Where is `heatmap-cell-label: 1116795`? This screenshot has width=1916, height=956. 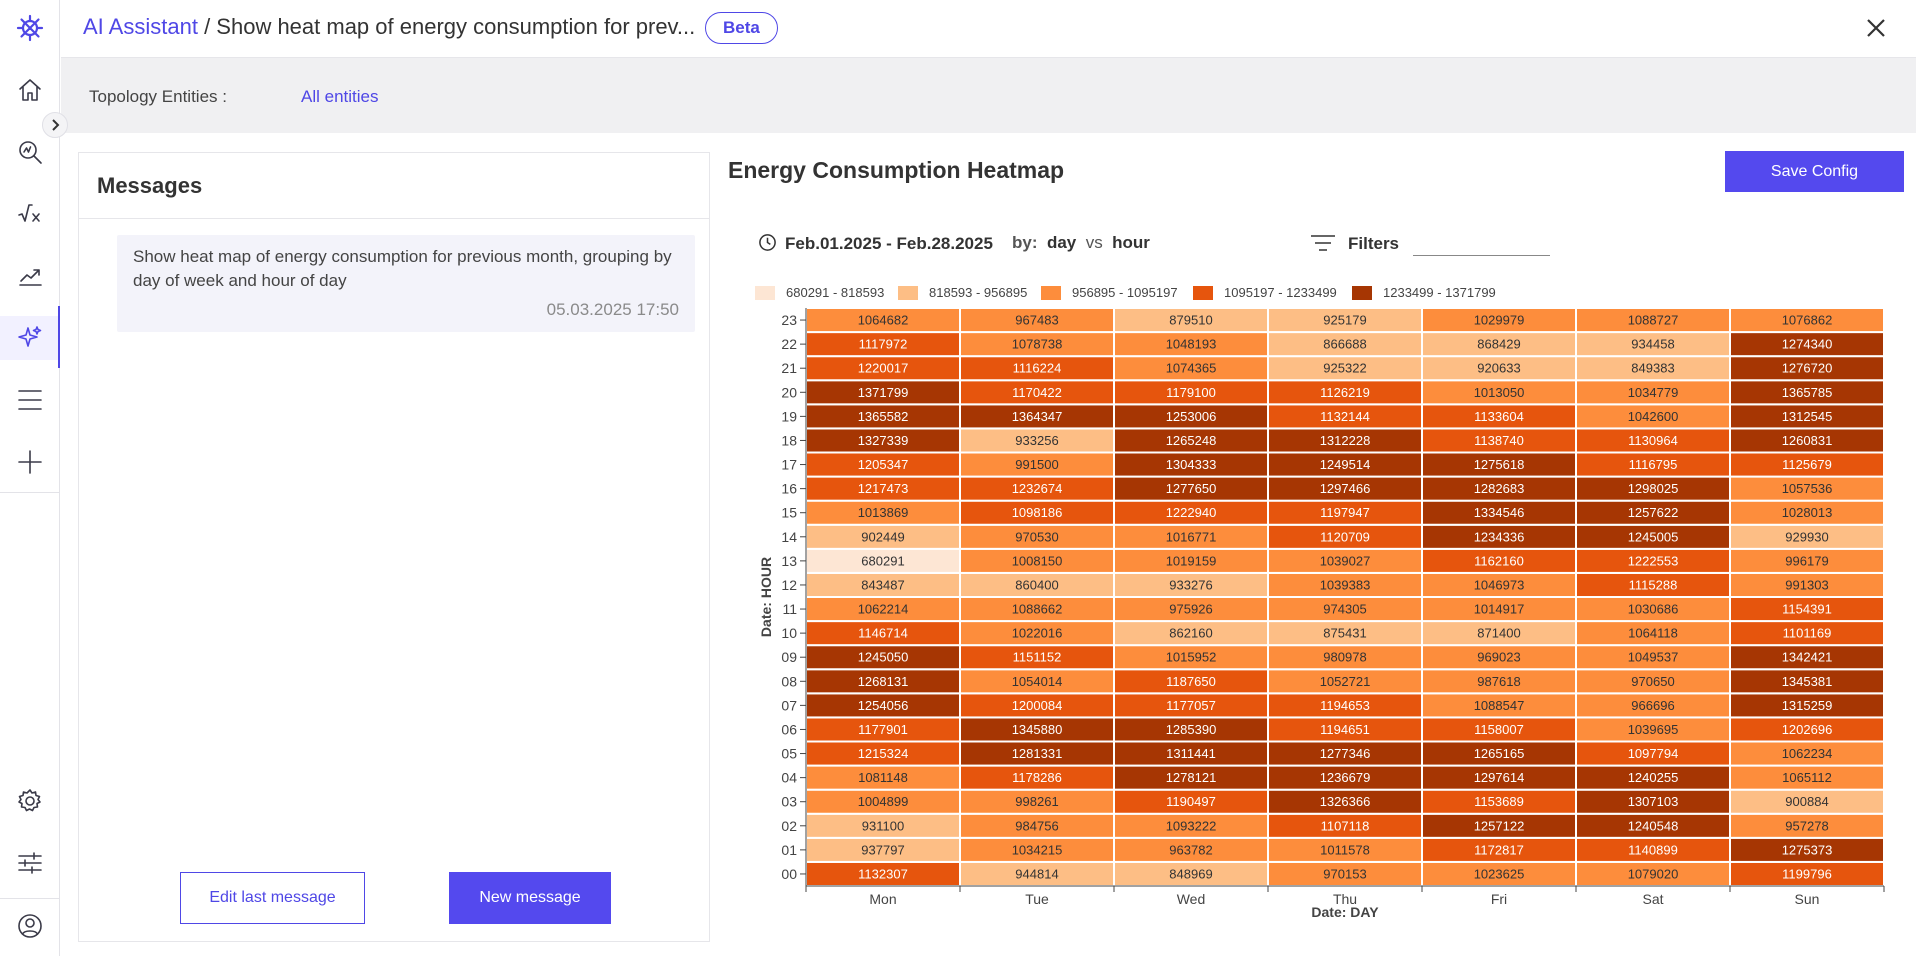
heatmap-cell-label: 1116795 is located at coordinates (1653, 464).